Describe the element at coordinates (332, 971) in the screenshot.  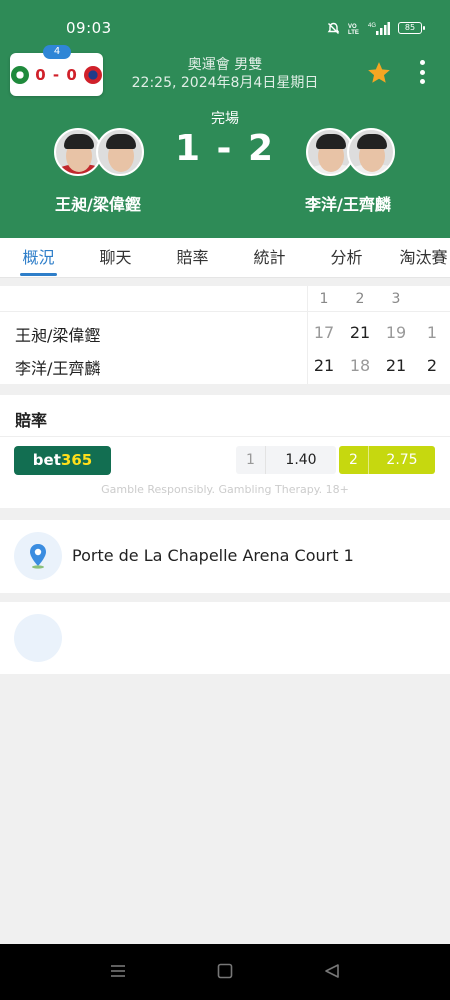
I see `back-icon` at that location.